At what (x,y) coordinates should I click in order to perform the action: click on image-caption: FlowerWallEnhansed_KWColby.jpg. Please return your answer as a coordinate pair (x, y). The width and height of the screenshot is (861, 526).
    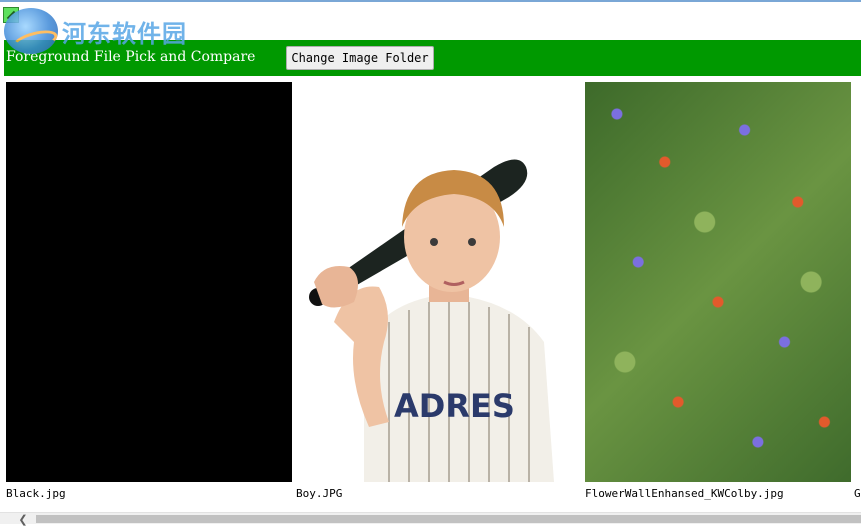
    Looking at the image, I should click on (684, 493).